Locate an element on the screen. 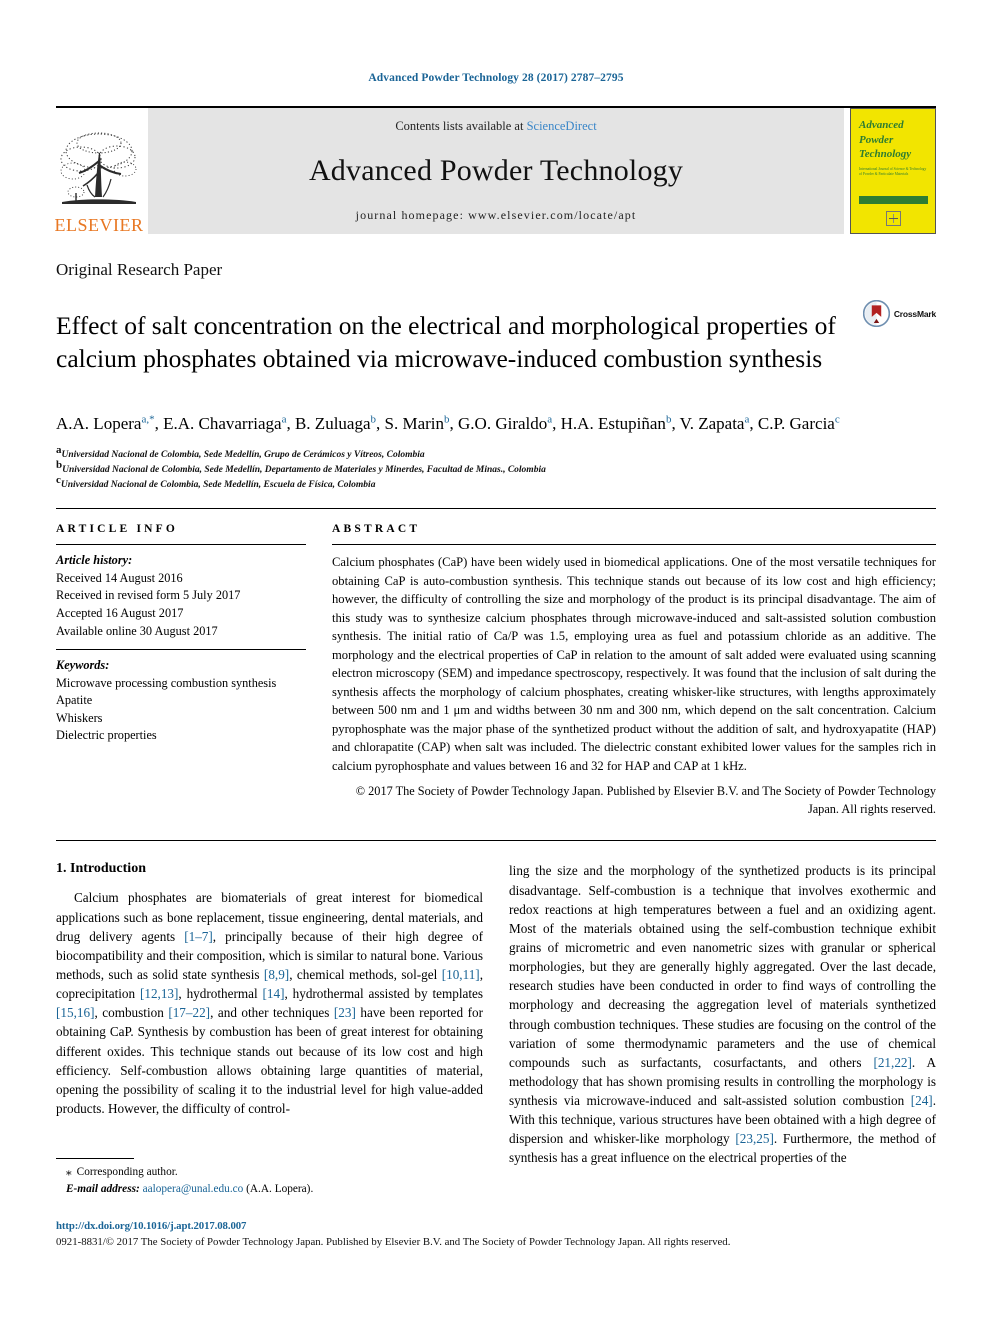 Image resolution: width=992 pixels, height=1323 pixels. article-history-item: Received in revised form 5 July 2017 is located at coordinates (148, 595).